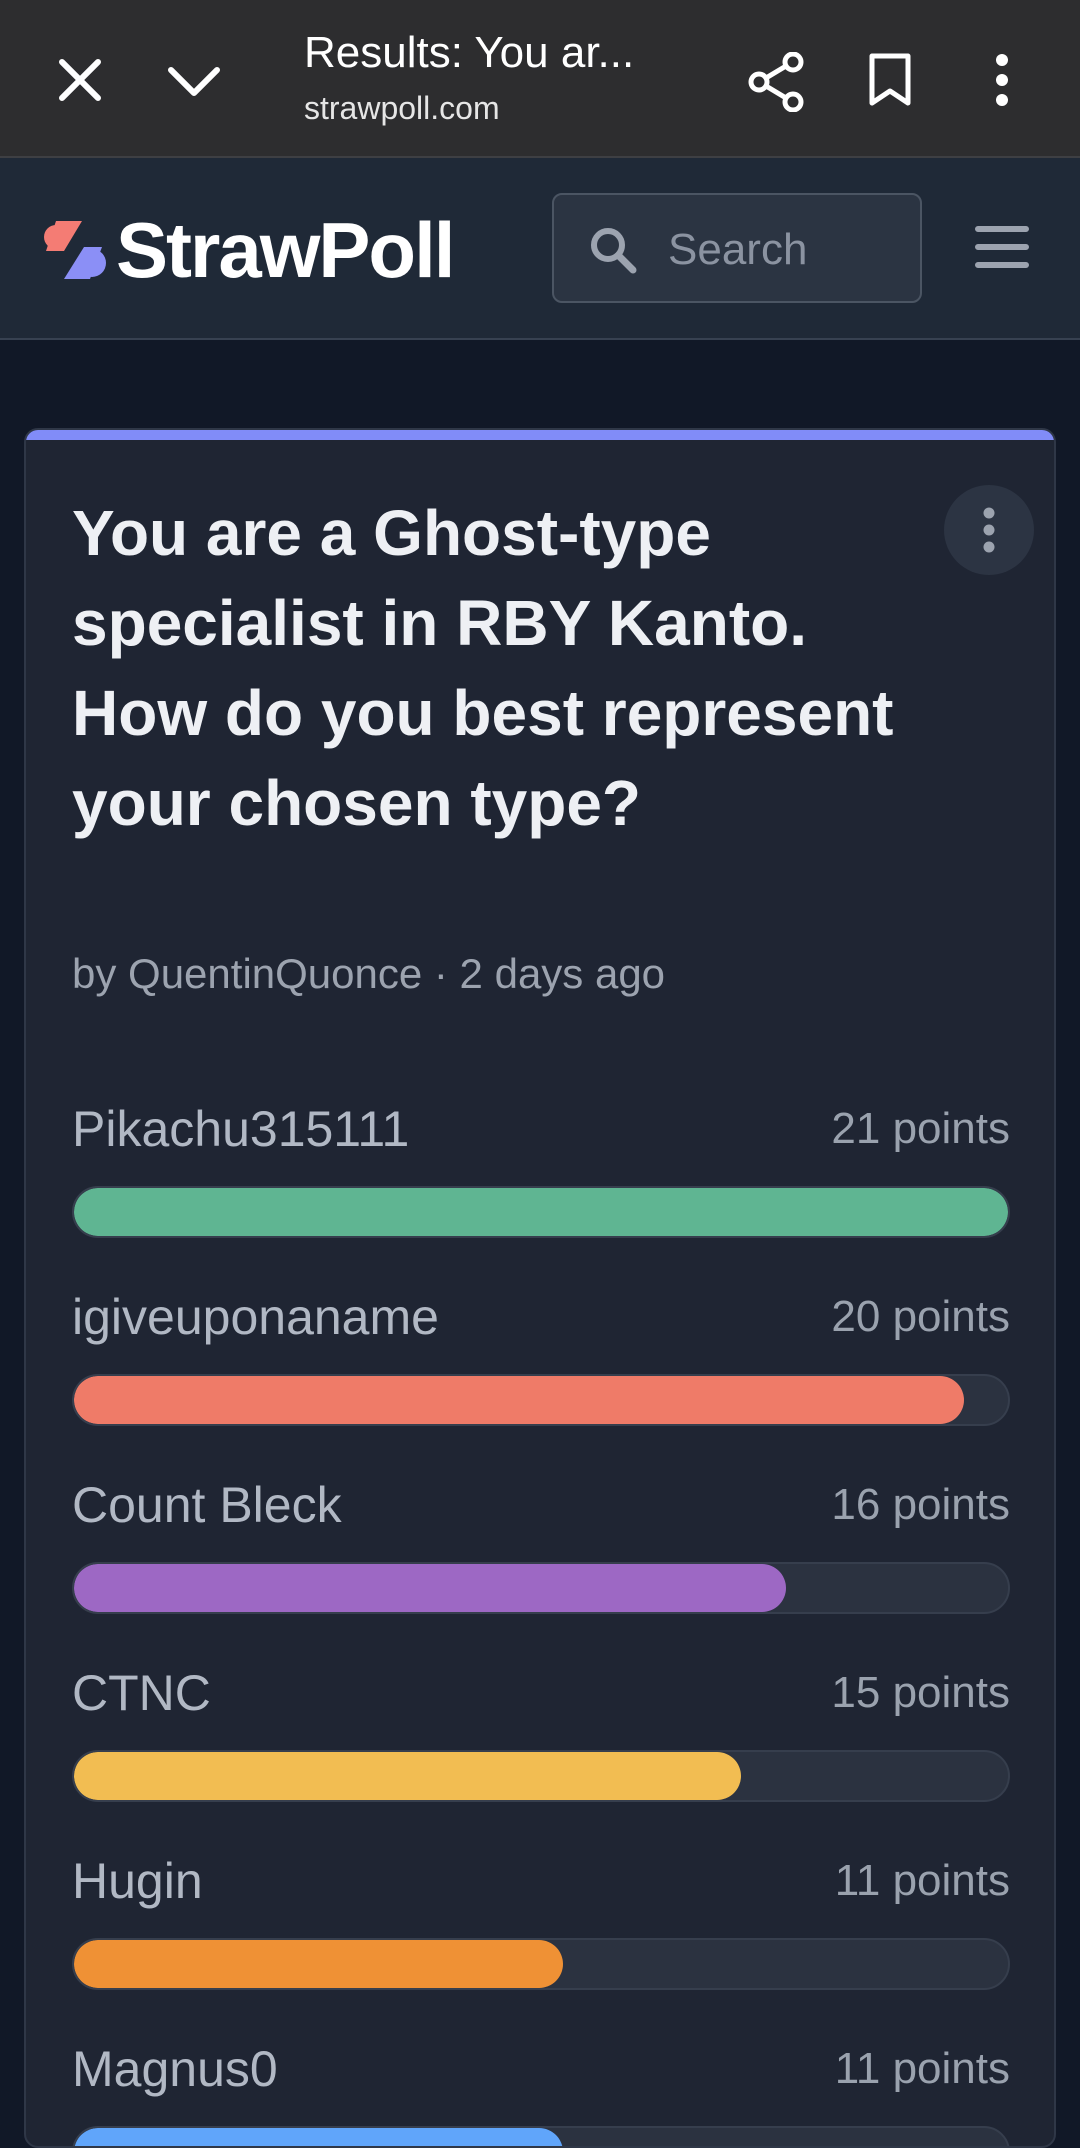  What do you see at coordinates (141, 1693) in the screenshot?
I see `option-name: CTNC` at bounding box center [141, 1693].